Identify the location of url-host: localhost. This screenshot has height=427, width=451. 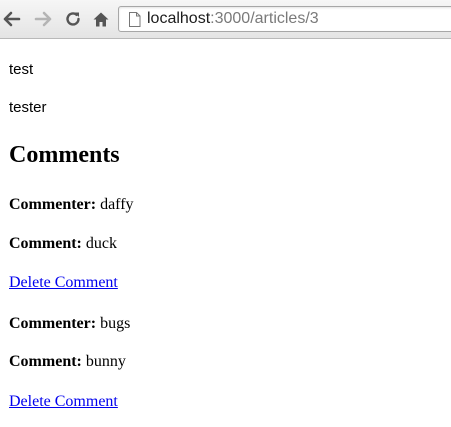
(179, 18).